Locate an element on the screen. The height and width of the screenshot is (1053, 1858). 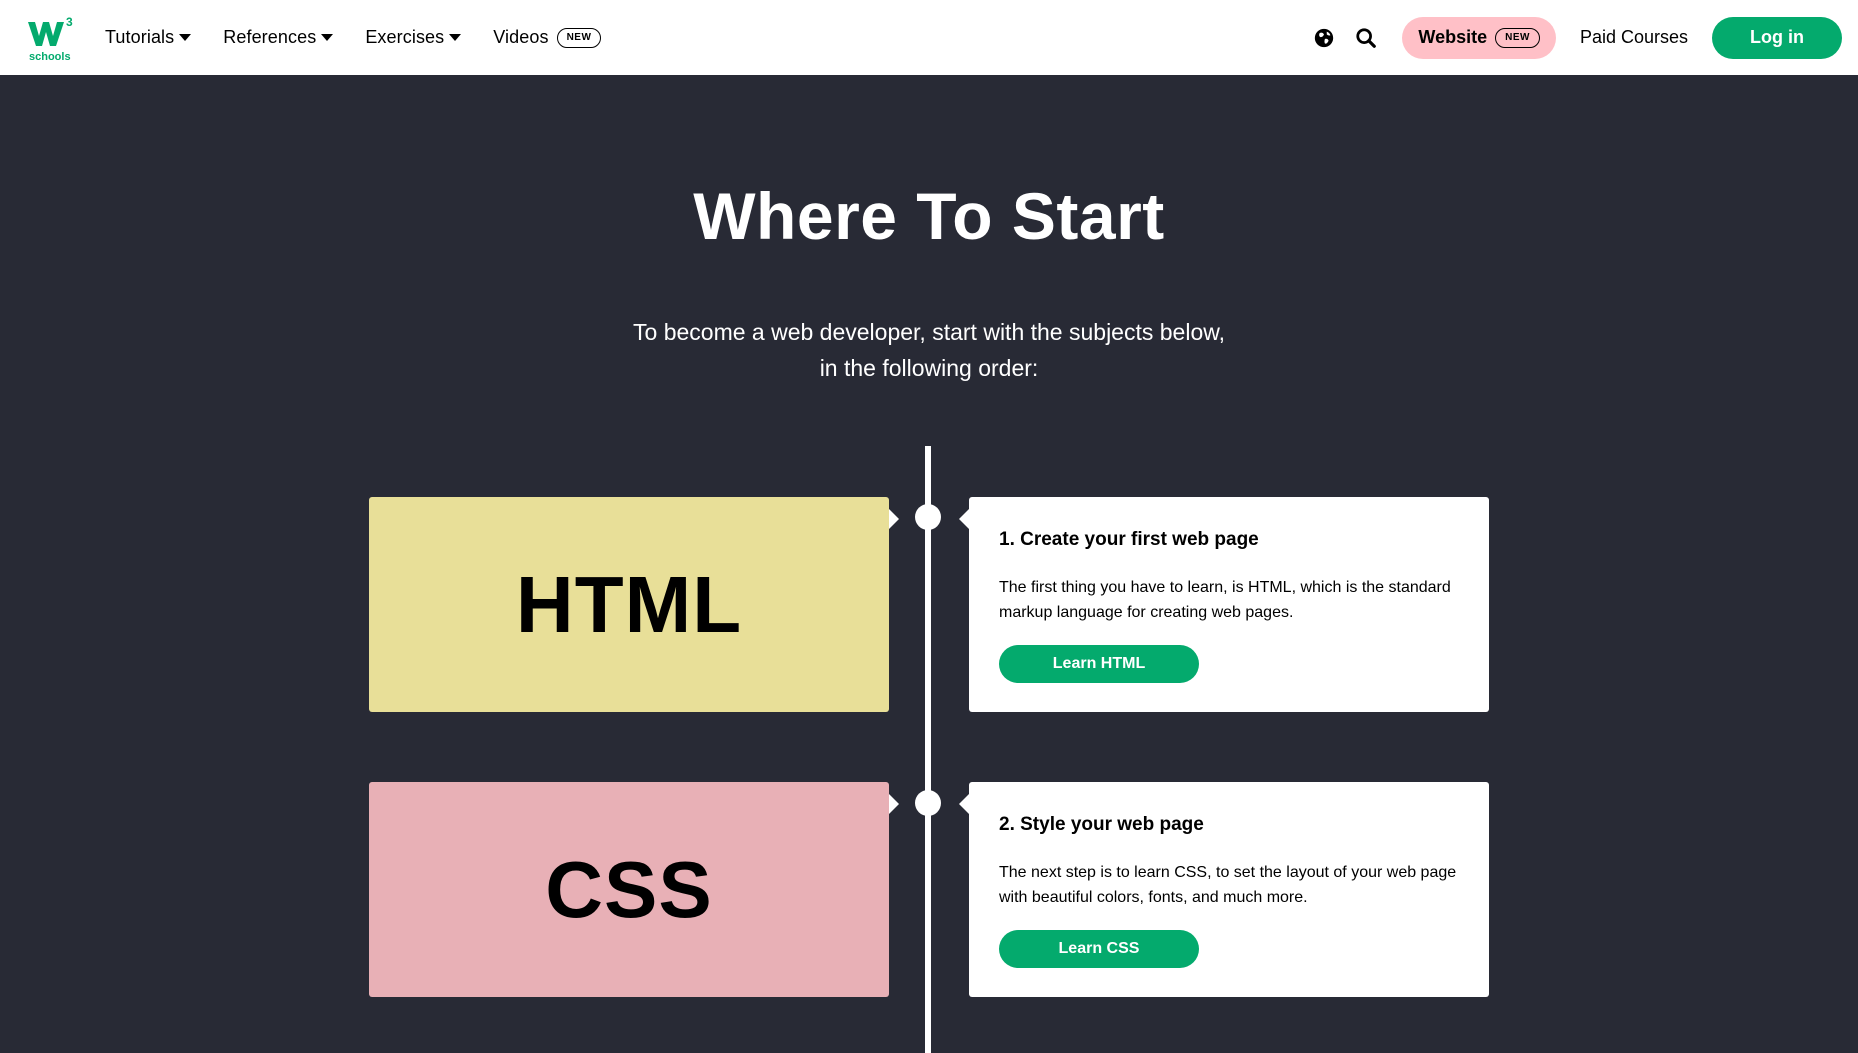
nav-tutorials-label: Tutorials is located at coordinates (140, 37).